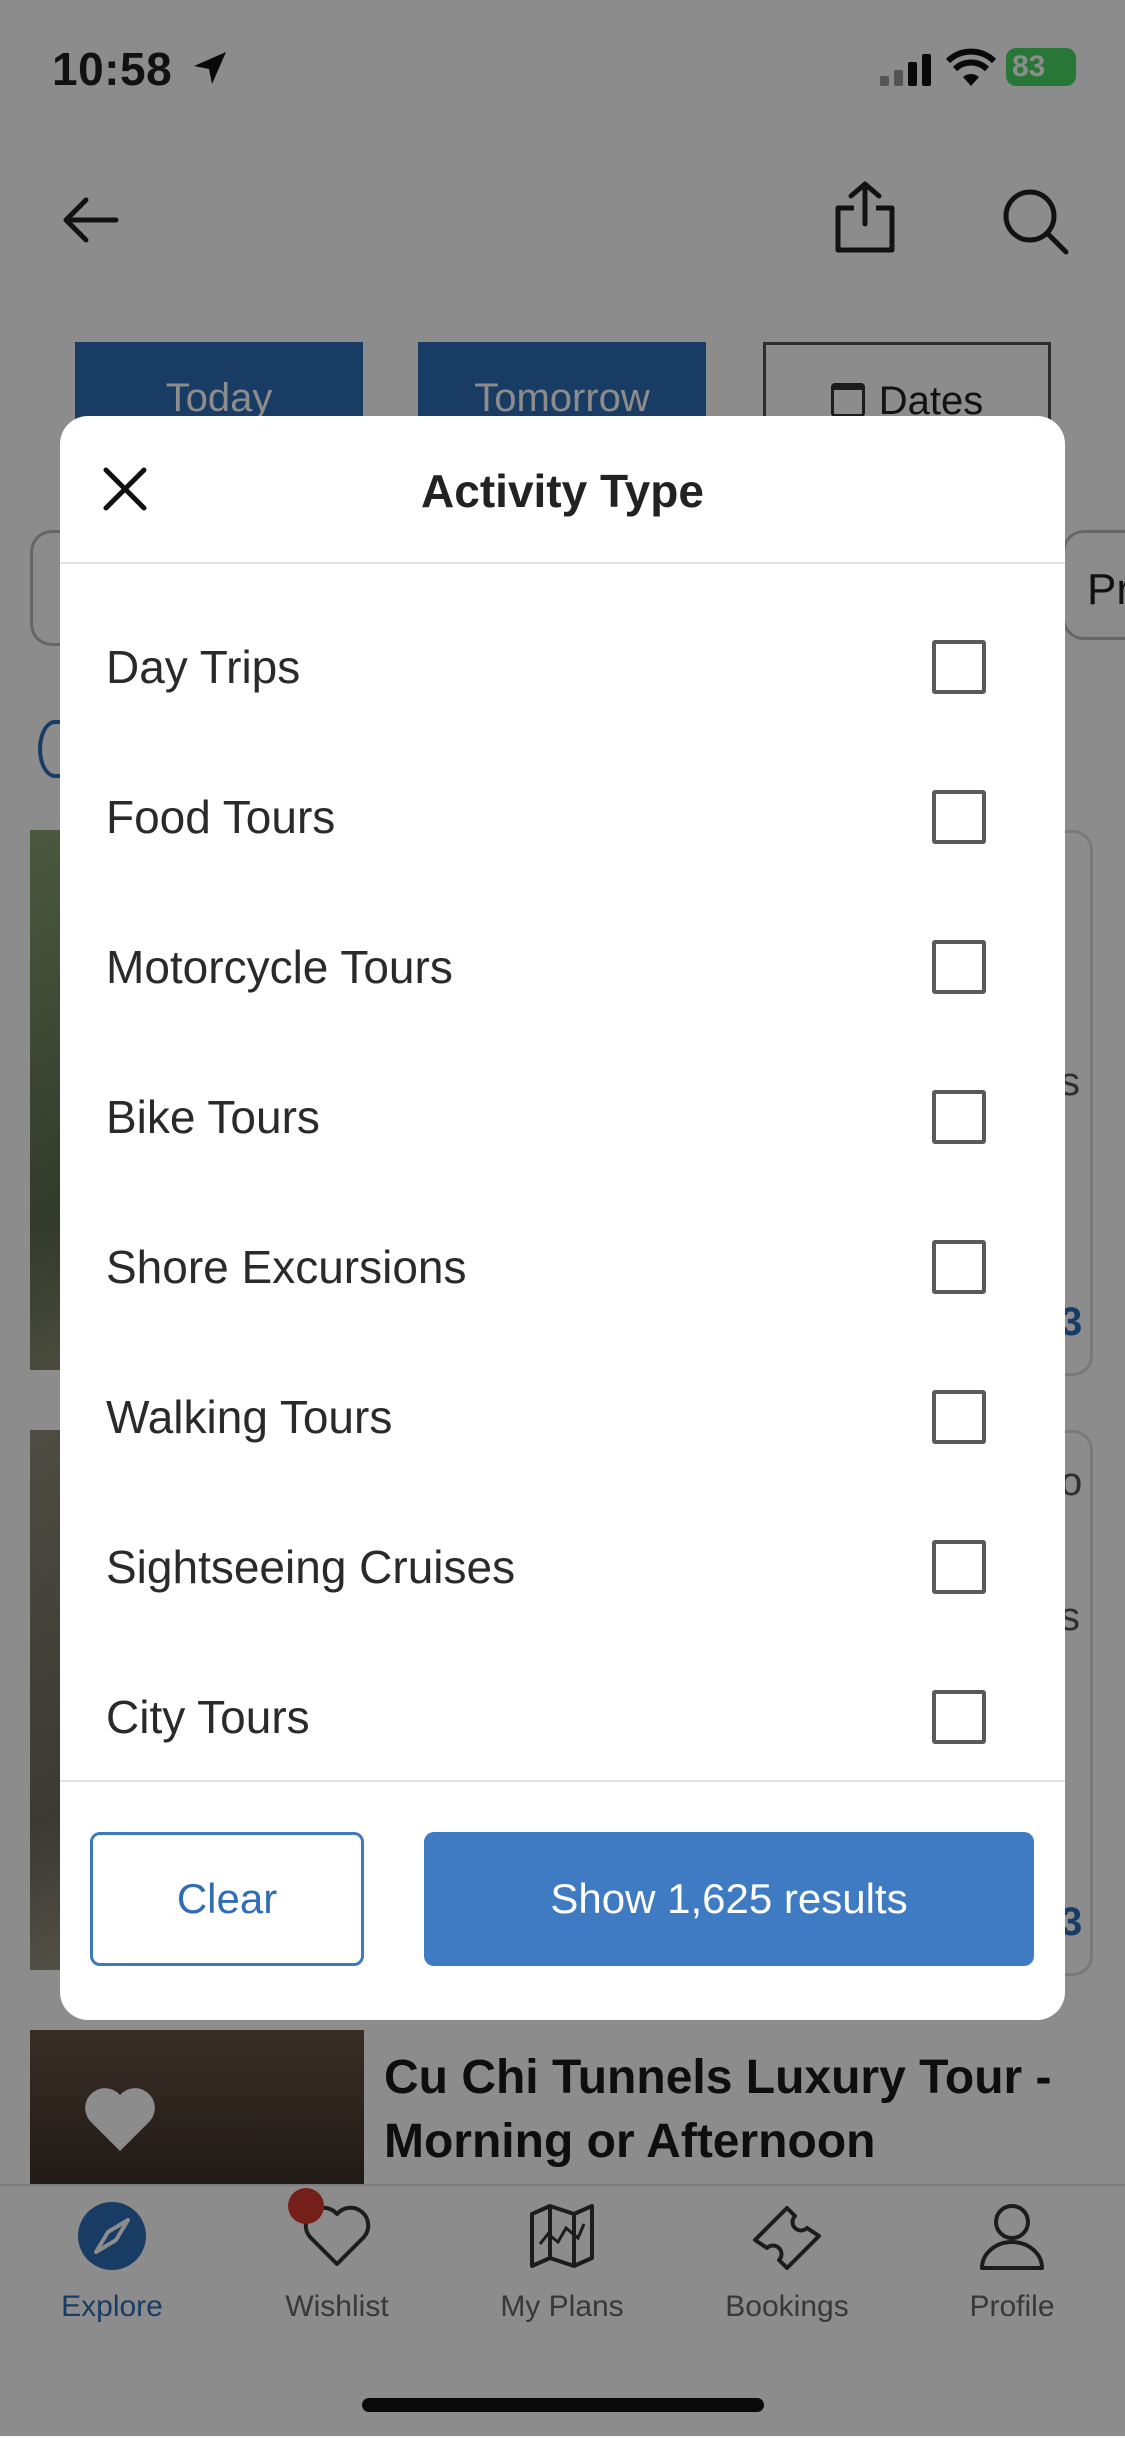 The width and height of the screenshot is (1125, 2438). What do you see at coordinates (203, 667) in the screenshot?
I see `option-label: Day Trips` at bounding box center [203, 667].